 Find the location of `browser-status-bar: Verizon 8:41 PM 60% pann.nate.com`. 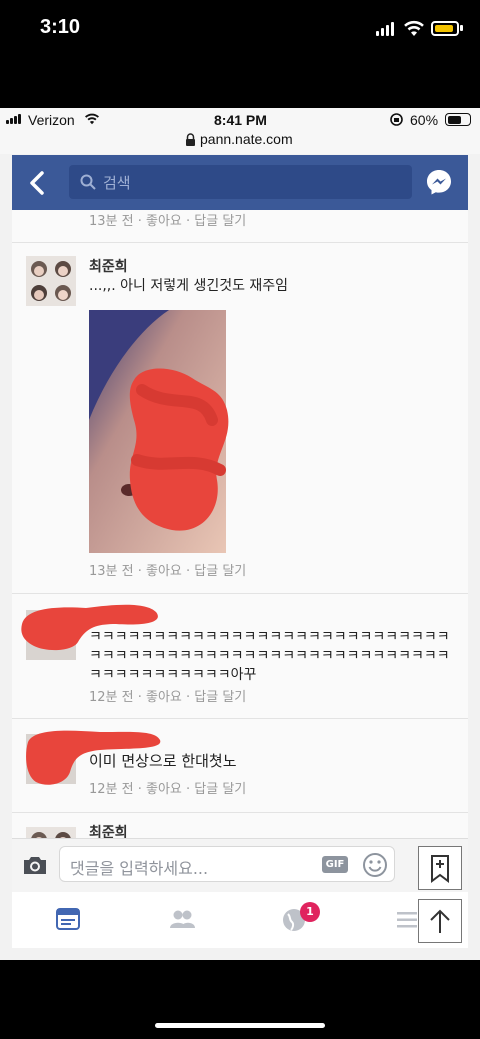

browser-status-bar: Verizon 8:41 PM 60% pann.nate.com is located at coordinates (240, 131).